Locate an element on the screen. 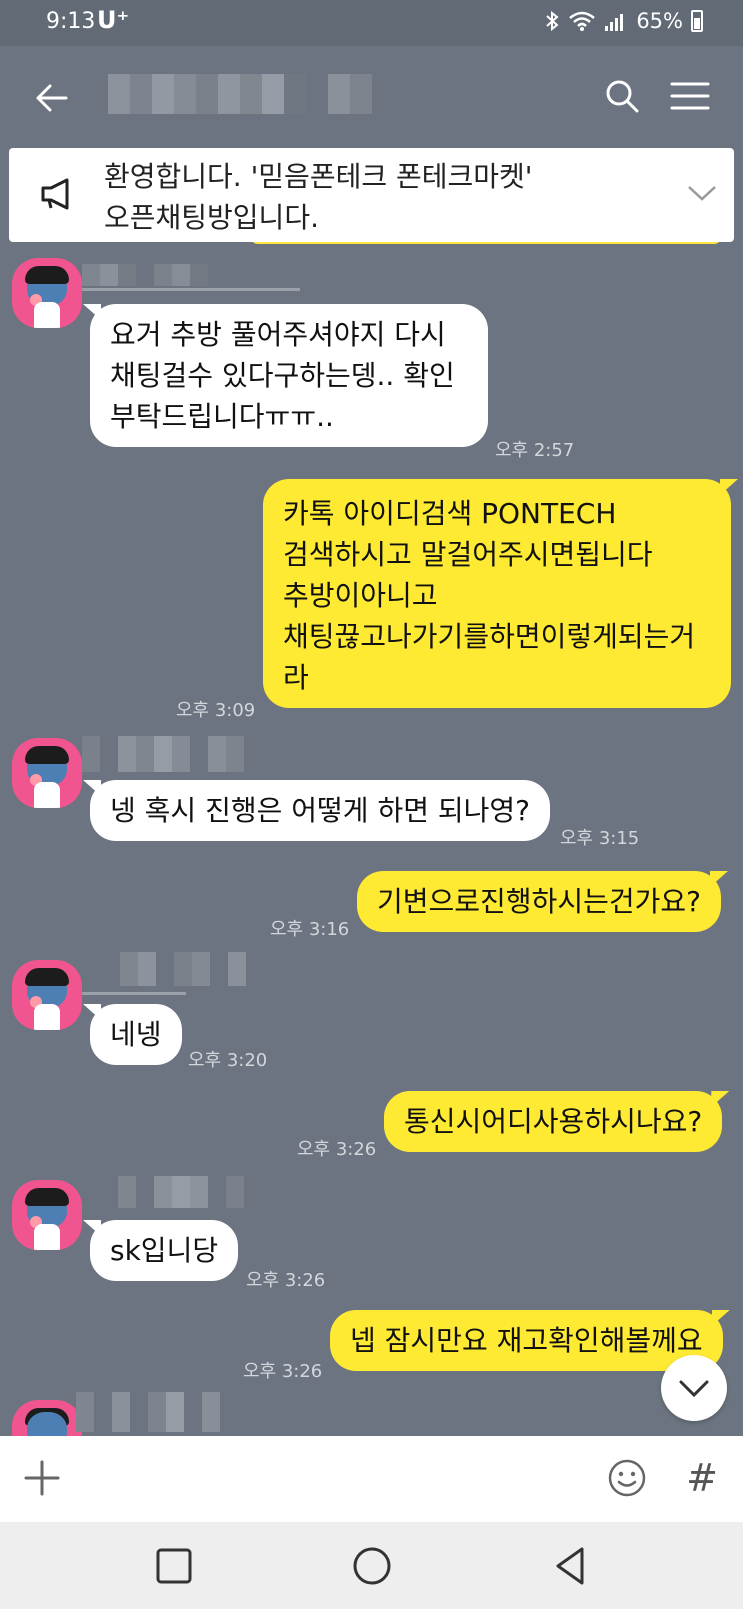 The width and height of the screenshot is (743, 1609). message-bubble-outgoing: 기변으로진행하시는건가요? is located at coordinates (539, 901).